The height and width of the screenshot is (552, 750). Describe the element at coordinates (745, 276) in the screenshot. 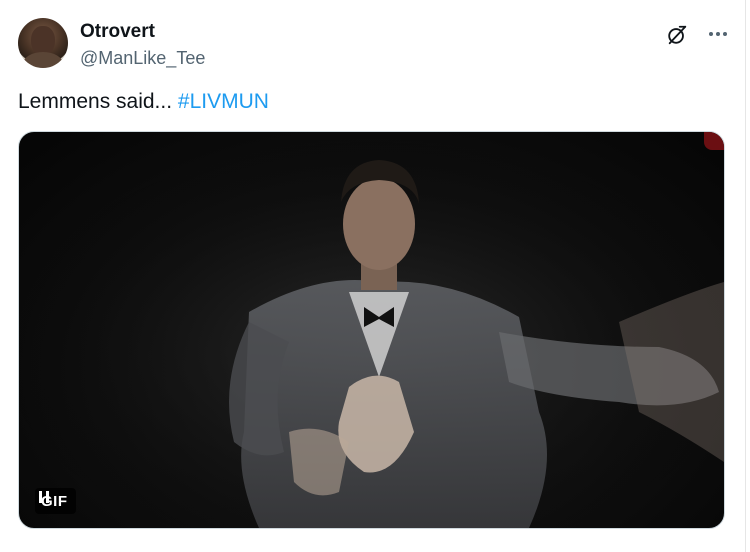

I see `timeline-divider` at that location.